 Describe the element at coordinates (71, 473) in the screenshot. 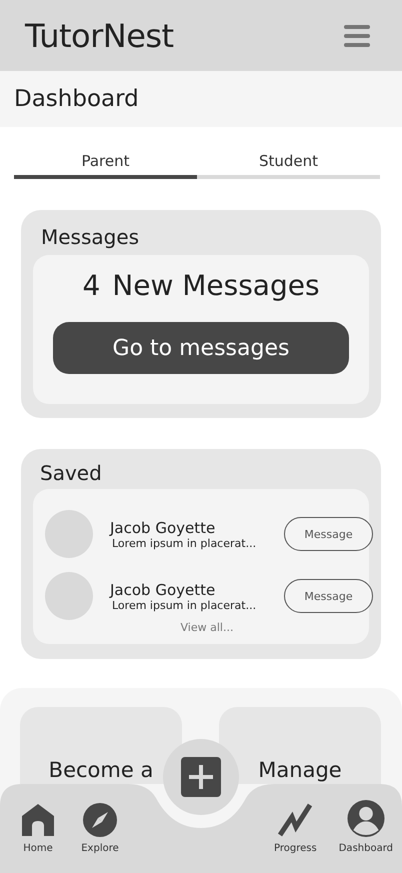

I see `card-title: Saved` at that location.